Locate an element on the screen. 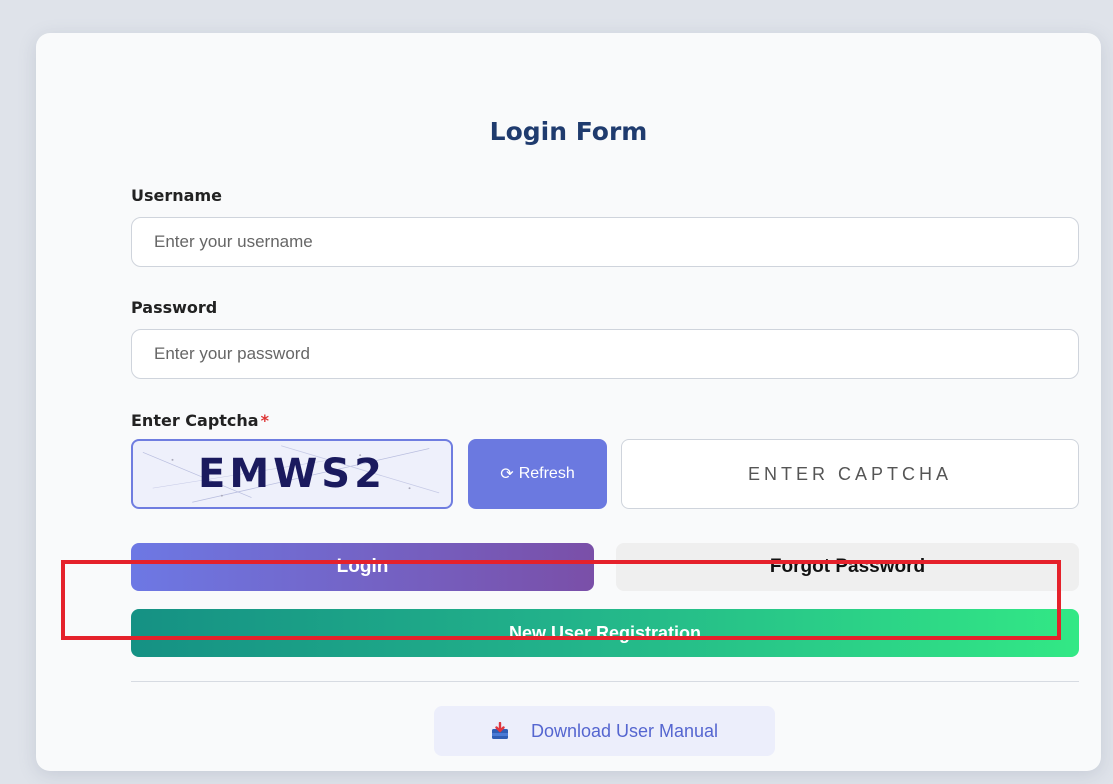 This screenshot has width=1113, height=784. refresh-captcha-button: ⟳ Refresh is located at coordinates (537, 474).